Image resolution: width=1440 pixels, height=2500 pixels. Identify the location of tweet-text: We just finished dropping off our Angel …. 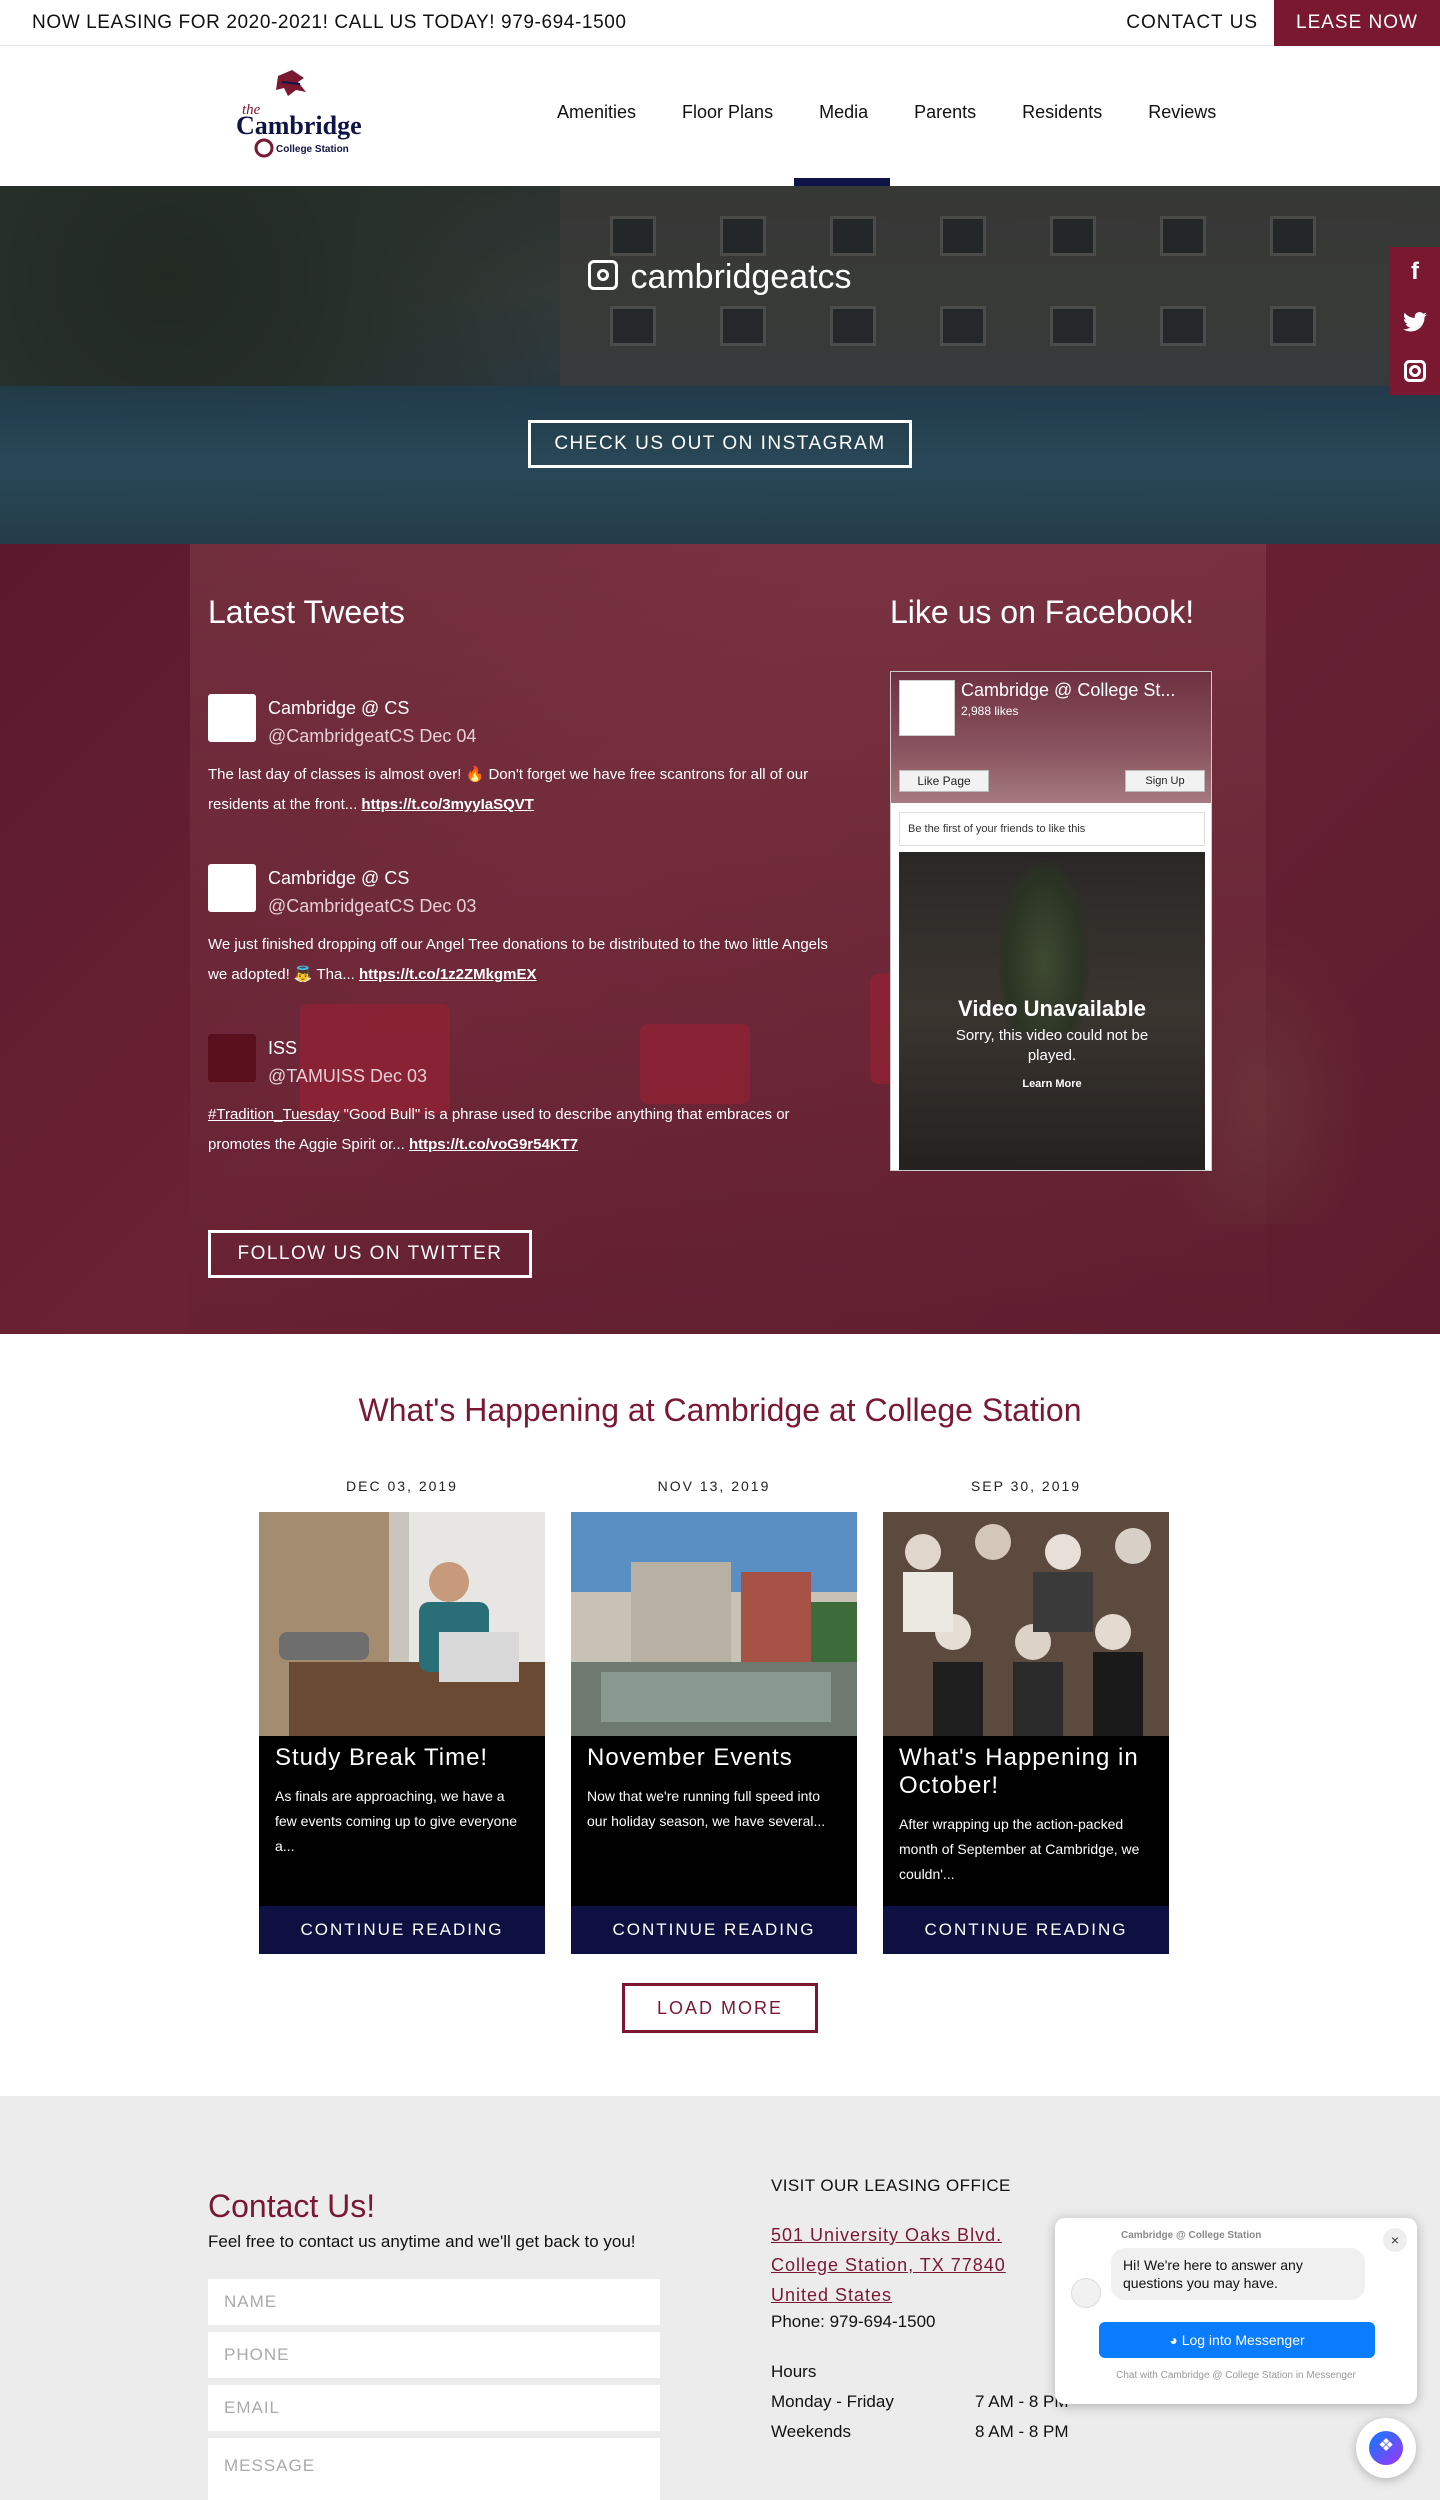
(518, 959).